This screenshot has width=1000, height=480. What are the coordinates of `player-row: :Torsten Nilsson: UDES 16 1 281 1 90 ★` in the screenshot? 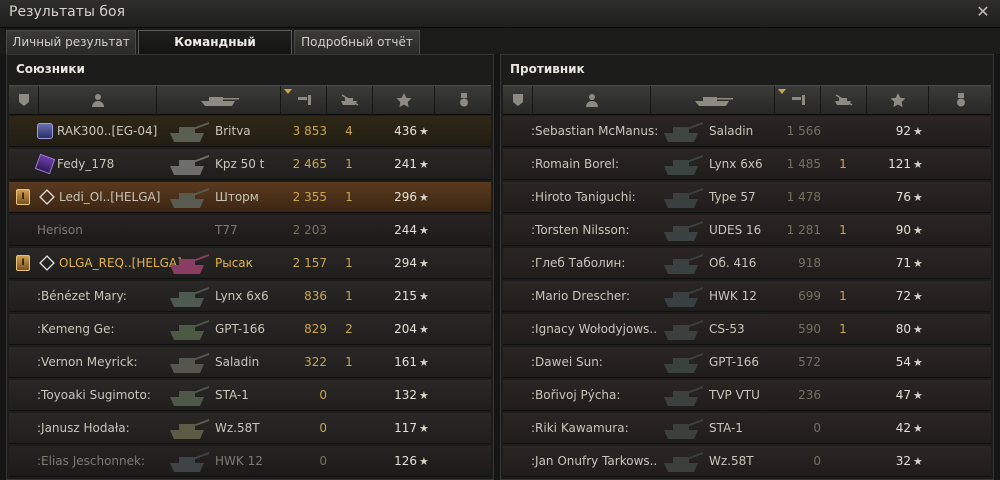 It's located at (747, 230).